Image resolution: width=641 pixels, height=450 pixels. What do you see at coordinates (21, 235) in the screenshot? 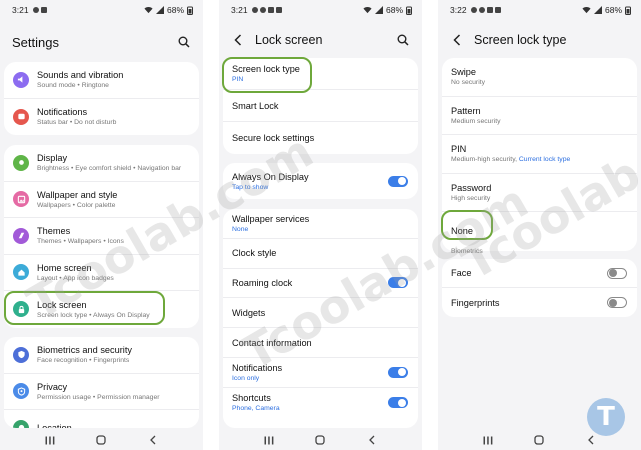
I see `brush-icon` at bounding box center [21, 235].